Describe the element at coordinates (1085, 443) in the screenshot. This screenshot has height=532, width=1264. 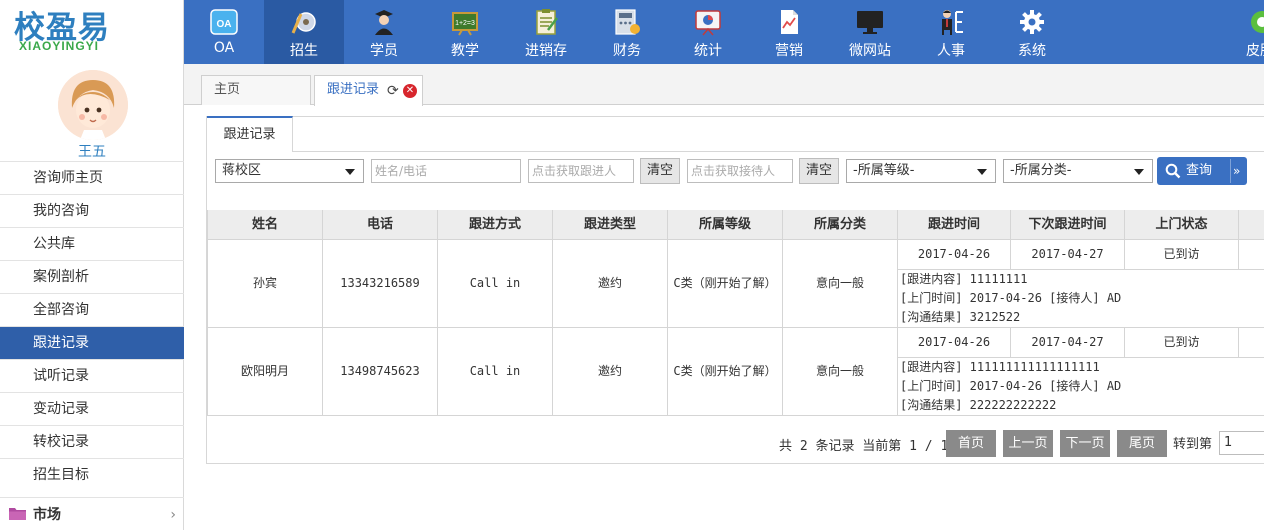
I see `next-page-button: 下一页` at that location.